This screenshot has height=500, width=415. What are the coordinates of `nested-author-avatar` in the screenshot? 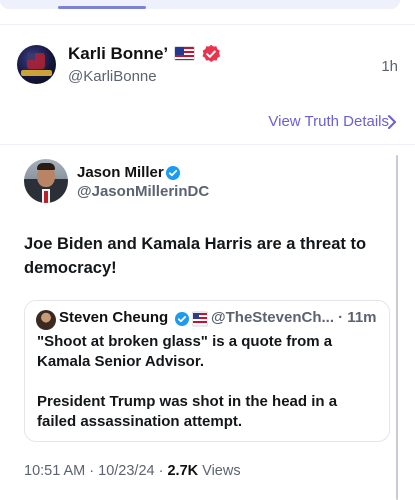 It's located at (46, 320).